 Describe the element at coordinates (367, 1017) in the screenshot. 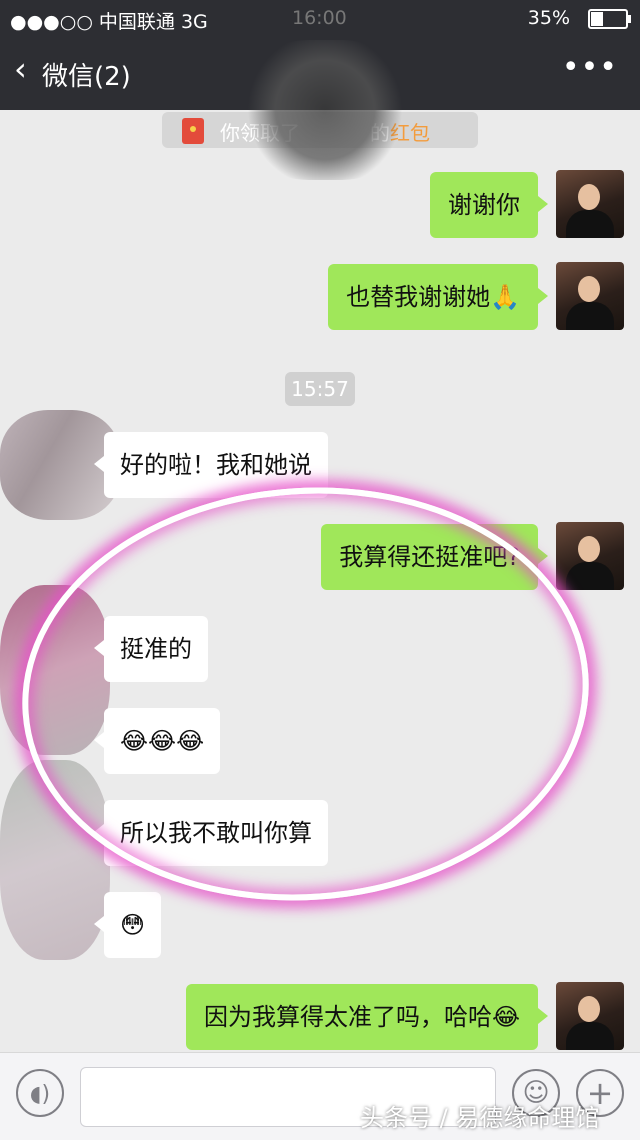

I see `message-bubble-outgoing: 因为我算得太准了吗，哈哈😂` at that location.